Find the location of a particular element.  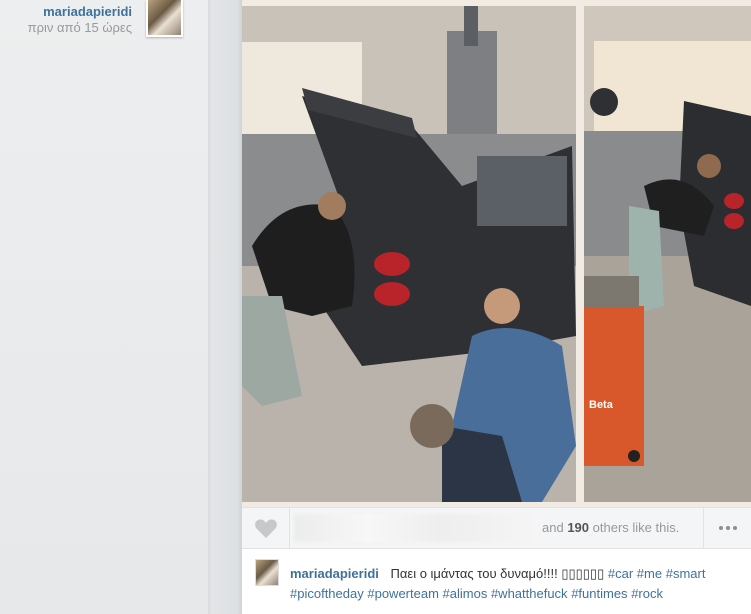

likes-count: 190 is located at coordinates (578, 527).